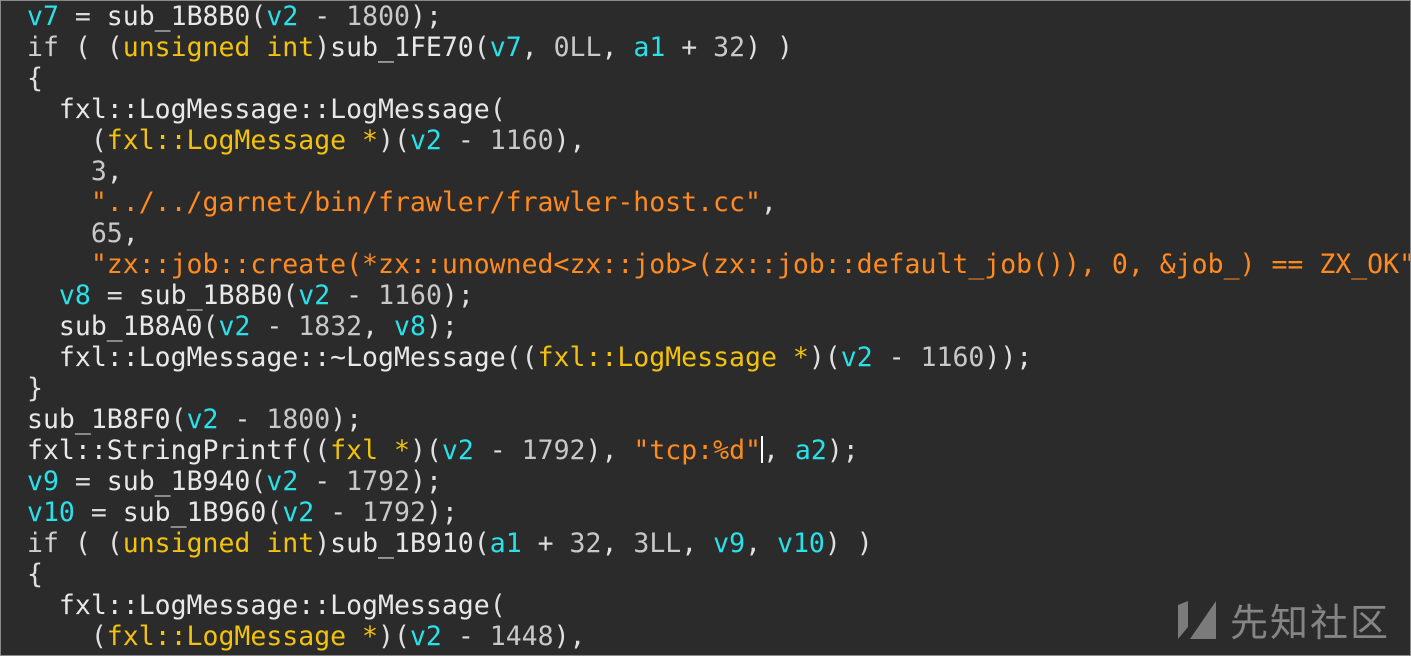 This screenshot has height=656, width=1411. I want to click on number-token: 1832, so click(330, 326).